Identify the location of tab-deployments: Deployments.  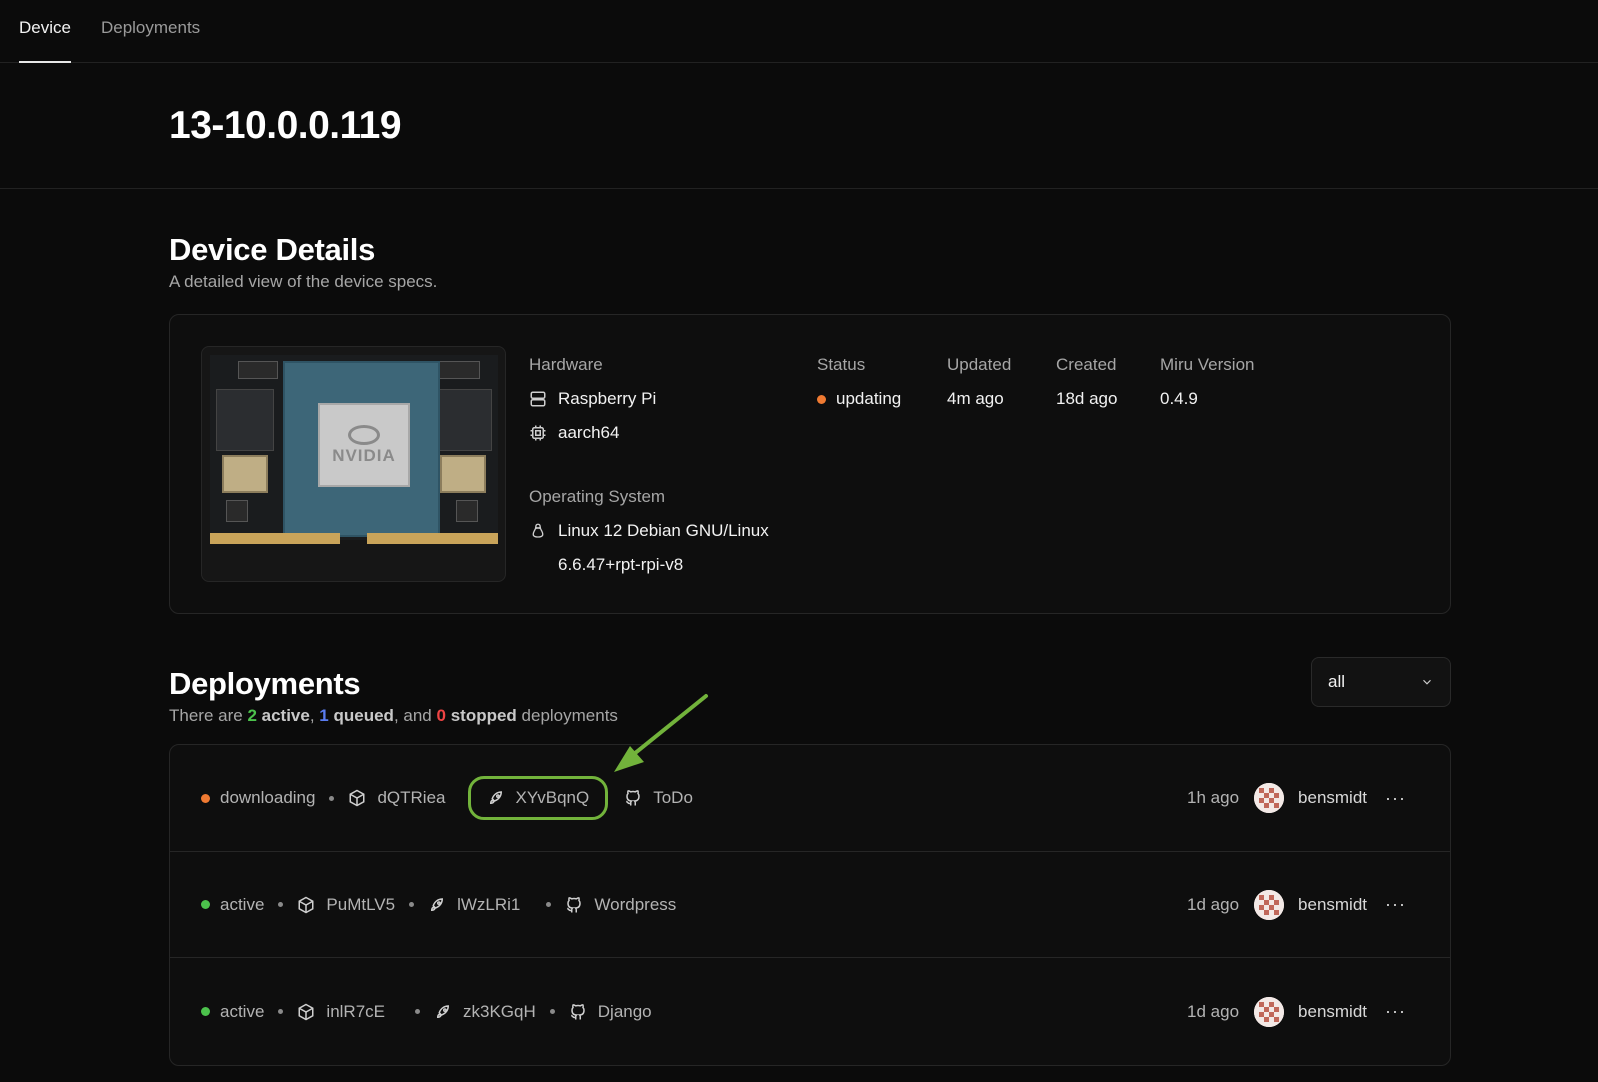
(150, 40).